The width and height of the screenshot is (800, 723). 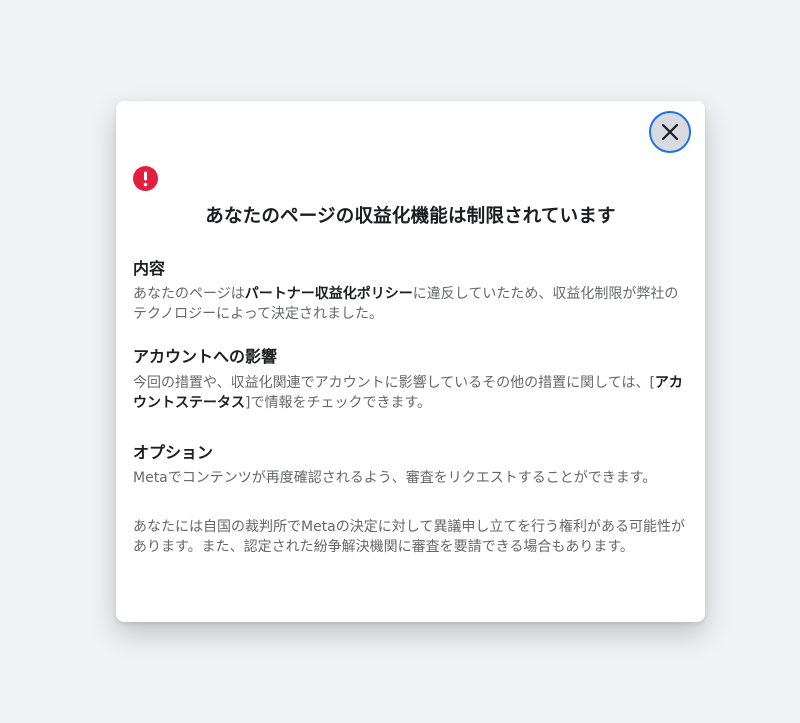 What do you see at coordinates (149, 268) in the screenshot?
I see `section-heading-content: 内容` at bounding box center [149, 268].